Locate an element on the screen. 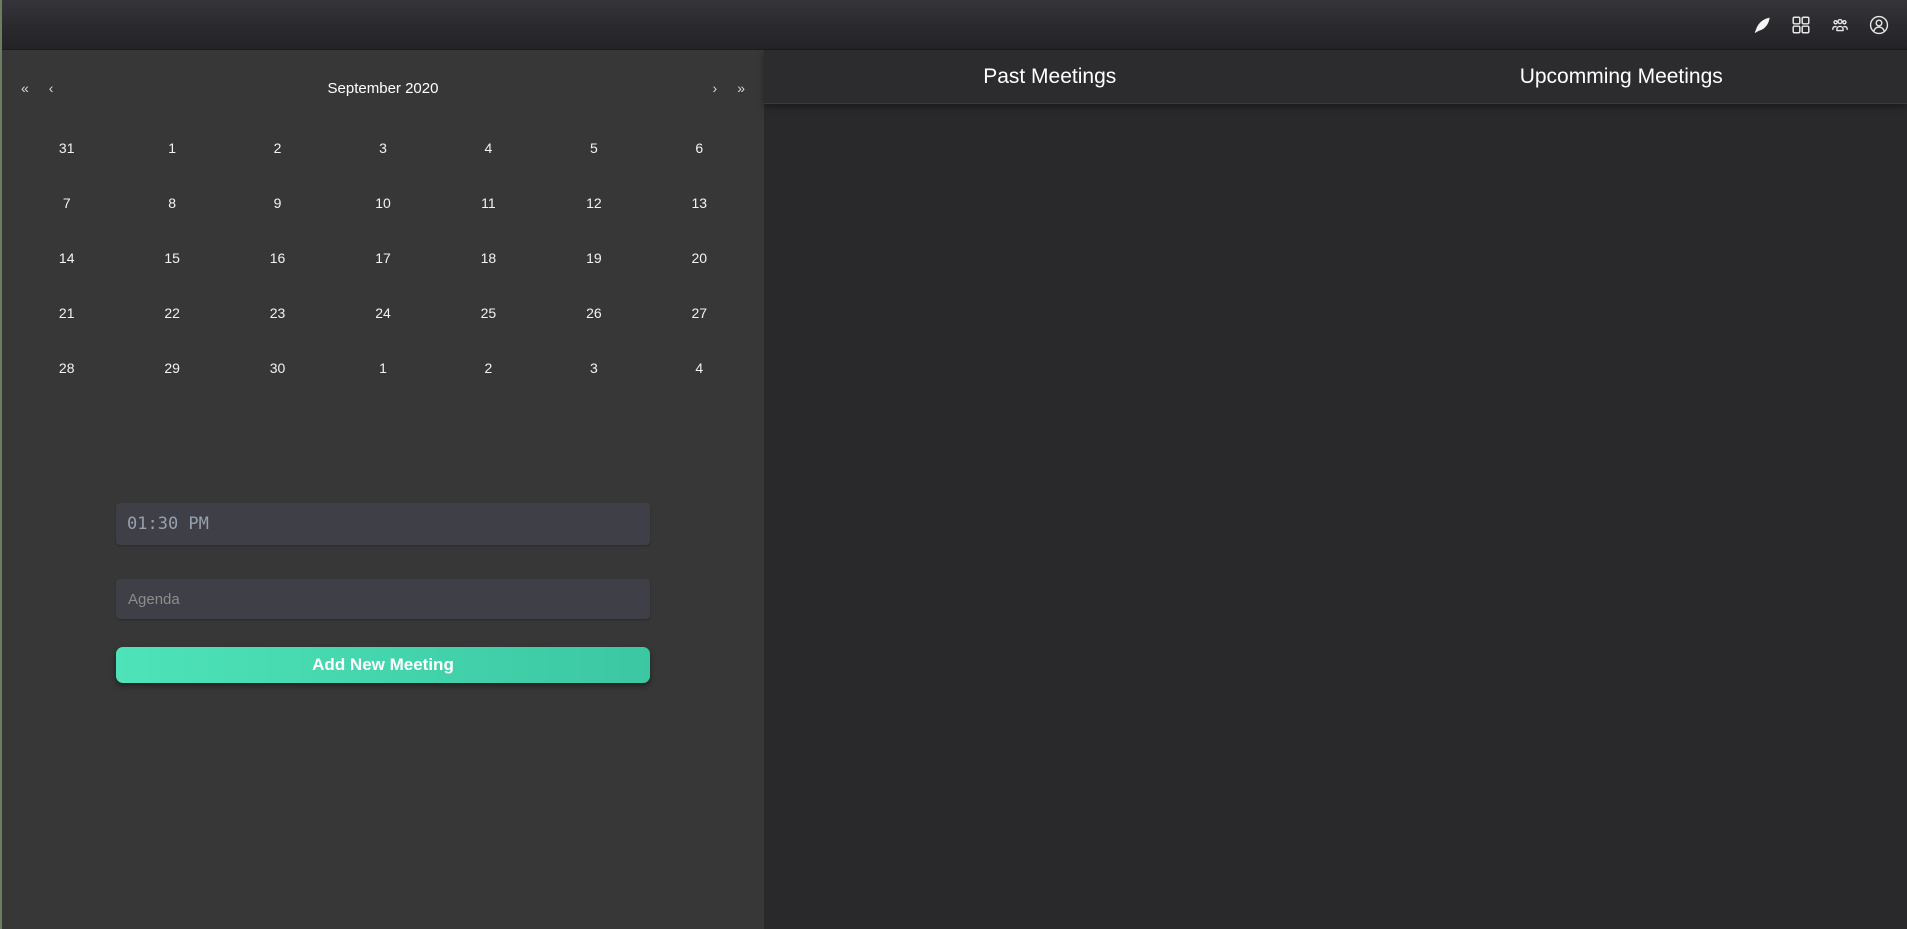 This screenshot has width=1907, height=929. new-meeting-form: Add New Meeting is located at coordinates (383, 593).